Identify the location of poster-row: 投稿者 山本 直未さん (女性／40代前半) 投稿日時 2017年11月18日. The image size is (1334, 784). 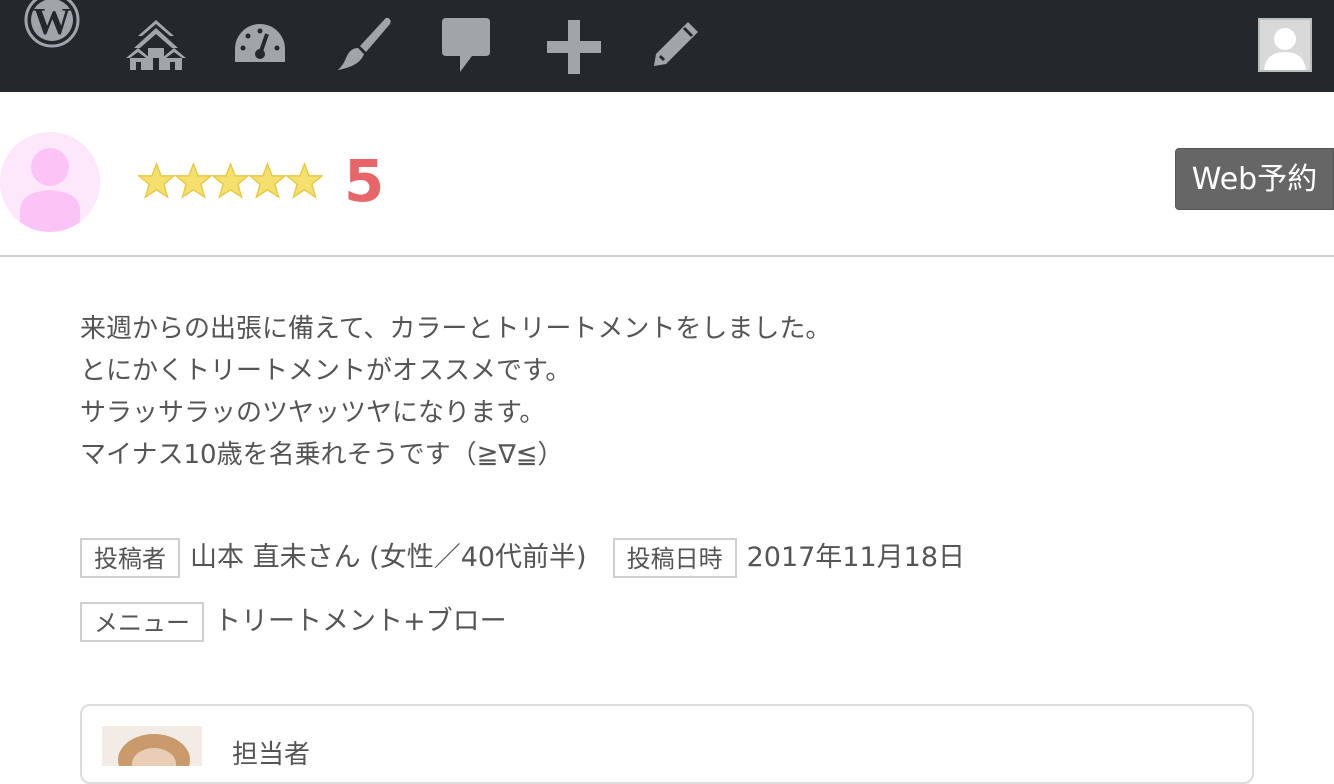
(522, 558).